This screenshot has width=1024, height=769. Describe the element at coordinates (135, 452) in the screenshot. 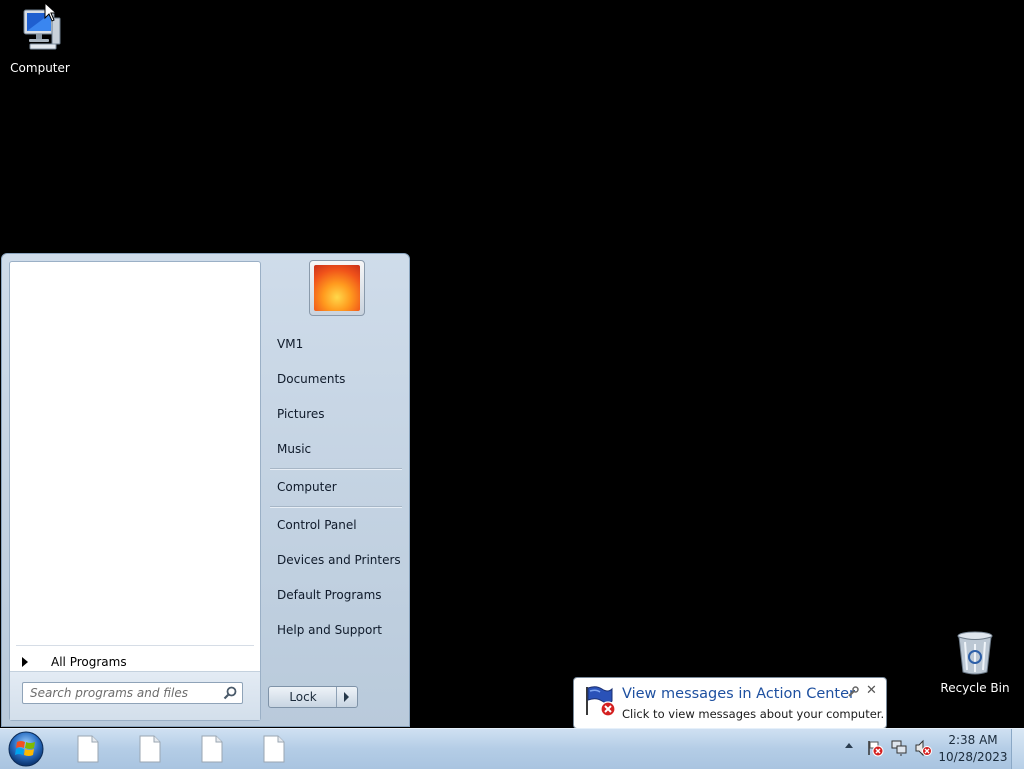

I see `programs-list` at that location.